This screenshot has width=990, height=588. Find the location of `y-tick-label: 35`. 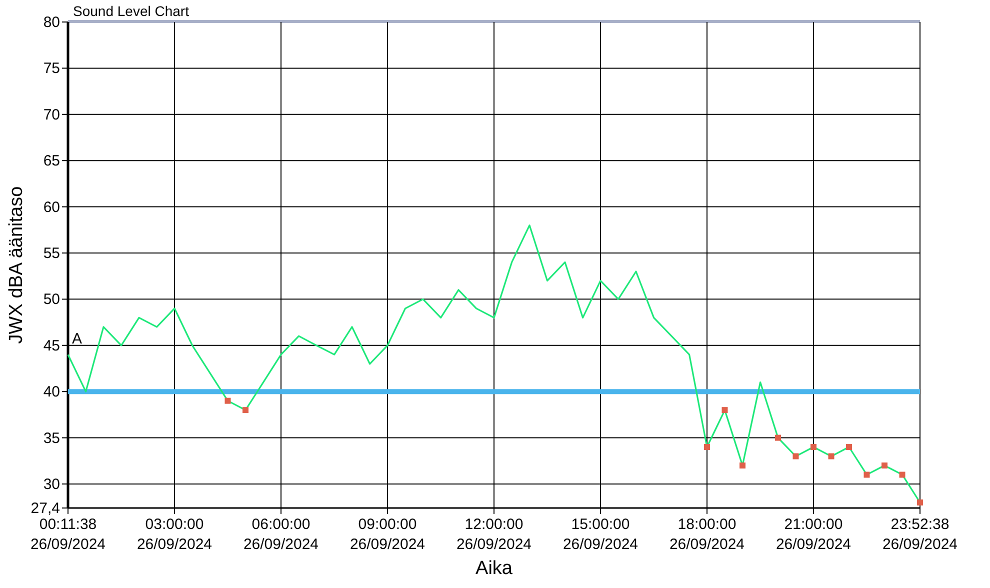

y-tick-label: 35 is located at coordinates (51, 438).